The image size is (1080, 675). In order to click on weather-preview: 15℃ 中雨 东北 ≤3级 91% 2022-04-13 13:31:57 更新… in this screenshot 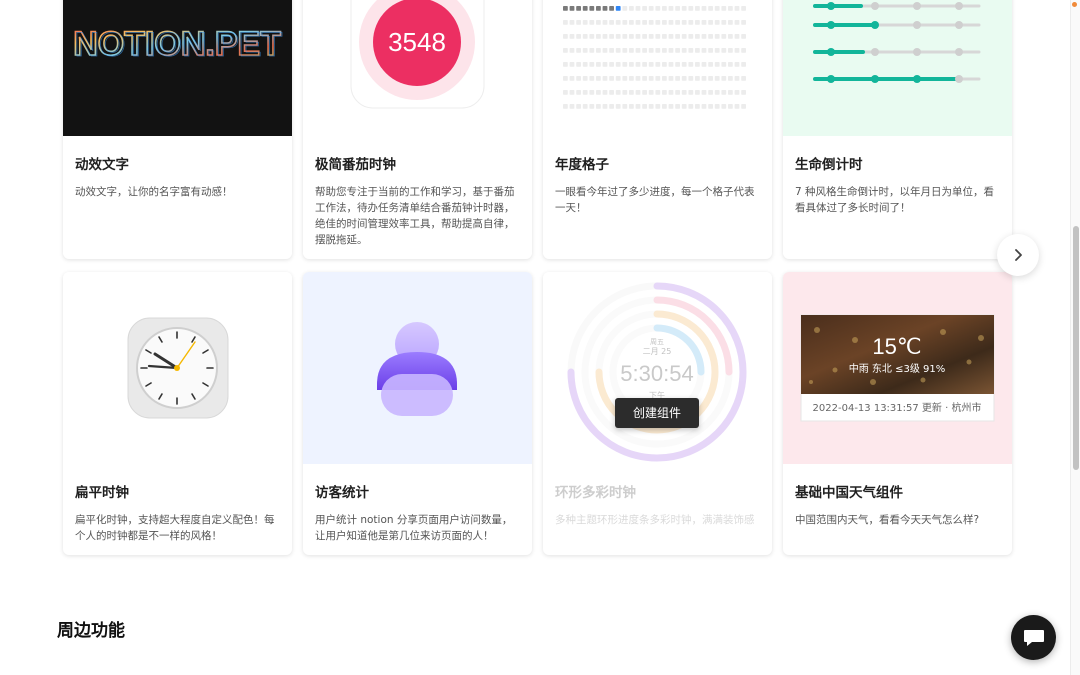, I will do `click(897, 368)`.